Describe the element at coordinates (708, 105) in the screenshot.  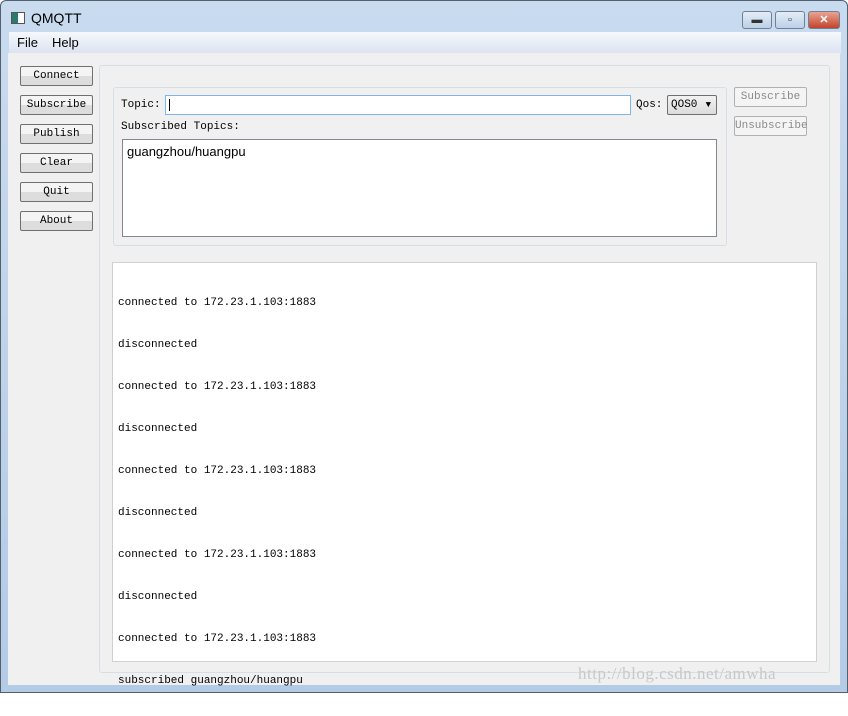
I see `chevron-down-icon: ▼` at that location.